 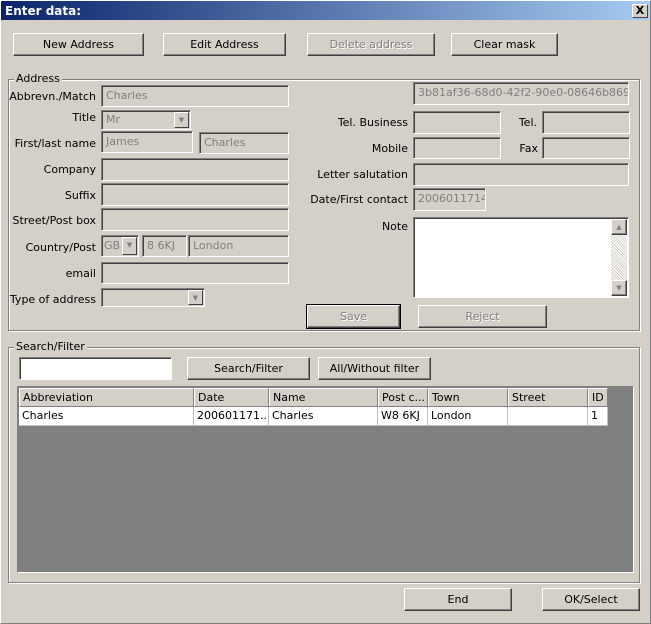 I want to click on save-button: Save, so click(x=353, y=316).